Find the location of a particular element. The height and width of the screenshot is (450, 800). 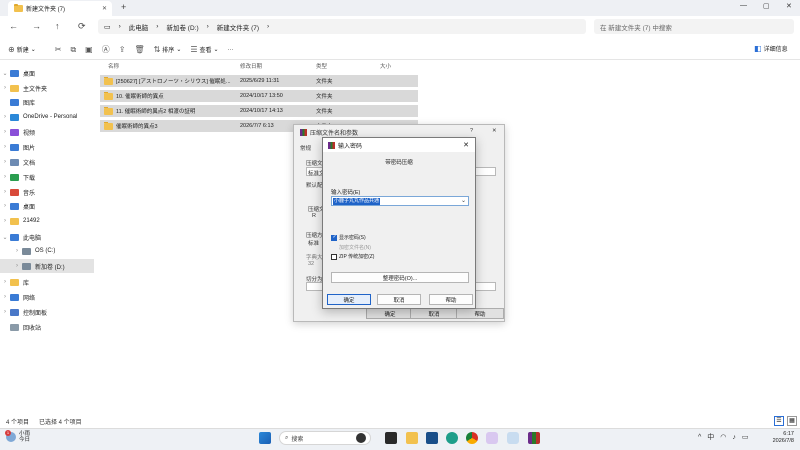

tab-close-icon: ✕ is located at coordinates (104, 8).